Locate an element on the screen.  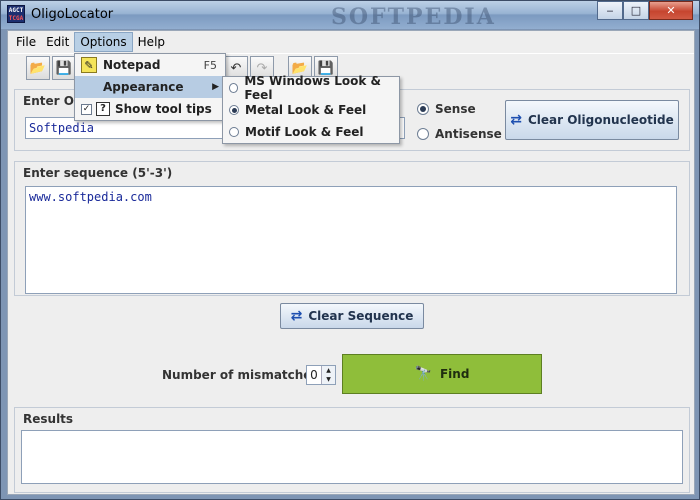
mismatches-spinner: 0 ▲ ▼ is located at coordinates (321, 375).